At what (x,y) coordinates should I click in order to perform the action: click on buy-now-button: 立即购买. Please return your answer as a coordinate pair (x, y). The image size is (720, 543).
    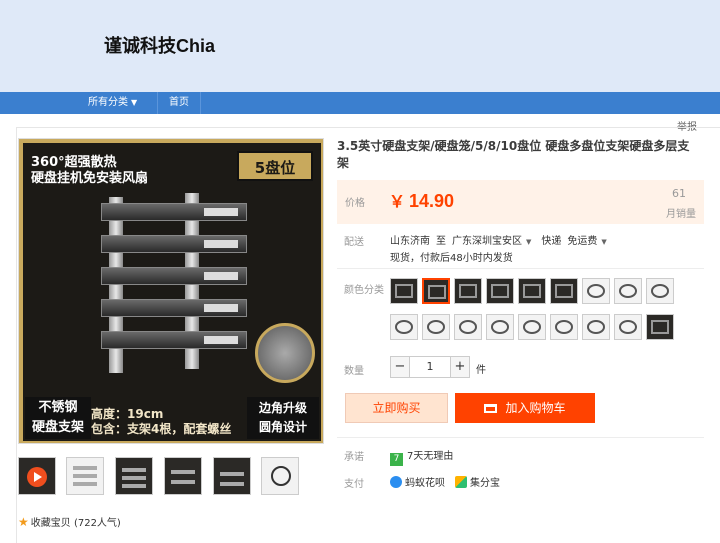
    Looking at the image, I should click on (396, 408).